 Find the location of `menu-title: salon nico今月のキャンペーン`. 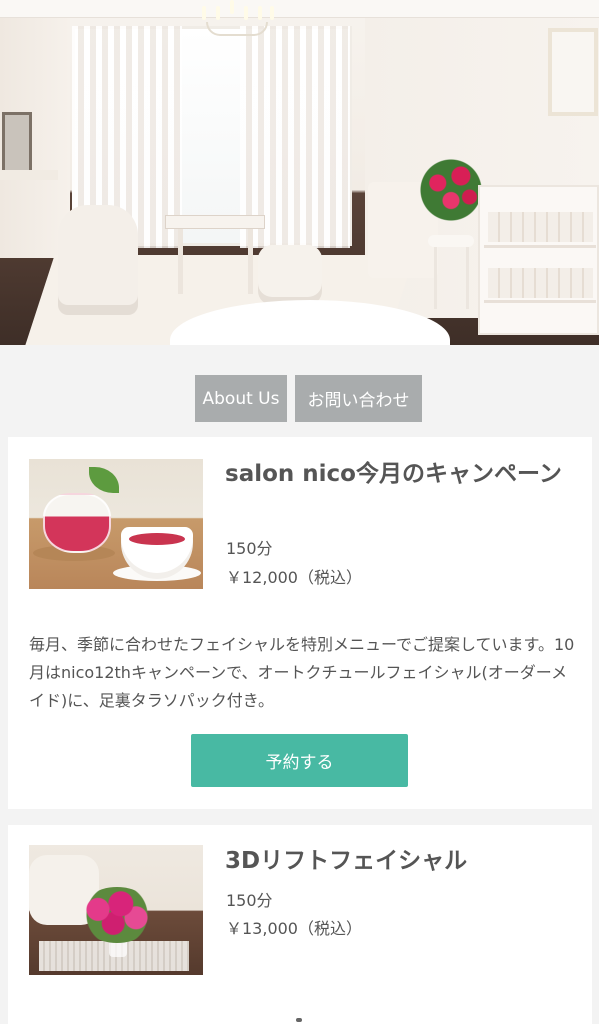

menu-title: salon nico今月のキャンペーン is located at coordinates (393, 474).